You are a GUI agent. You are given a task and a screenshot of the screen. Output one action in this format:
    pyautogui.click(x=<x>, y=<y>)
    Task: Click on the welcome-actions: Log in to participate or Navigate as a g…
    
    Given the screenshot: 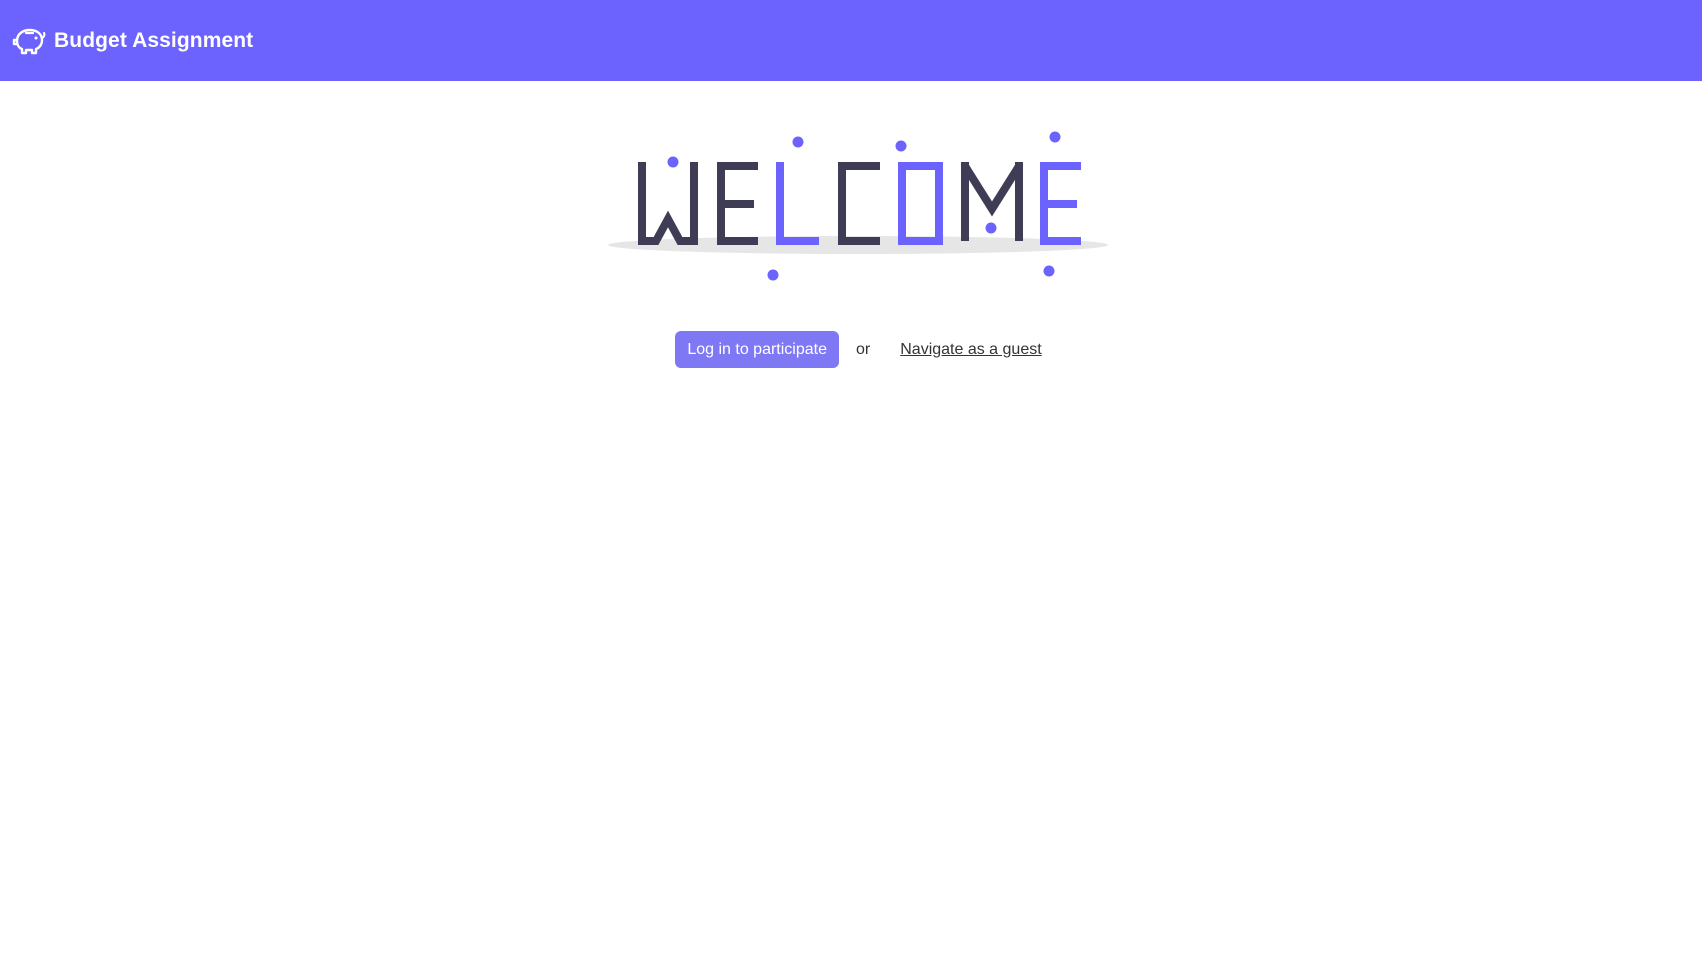 What is the action you would take?
    pyautogui.click(x=851, y=349)
    